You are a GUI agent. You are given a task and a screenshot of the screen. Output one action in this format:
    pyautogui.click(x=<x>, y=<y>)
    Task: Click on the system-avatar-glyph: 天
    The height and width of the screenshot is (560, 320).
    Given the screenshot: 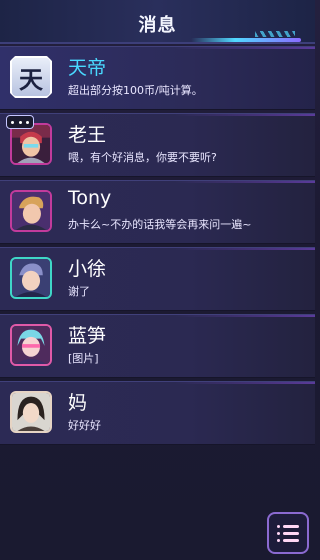 What is the action you would take?
    pyautogui.click(x=31, y=79)
    